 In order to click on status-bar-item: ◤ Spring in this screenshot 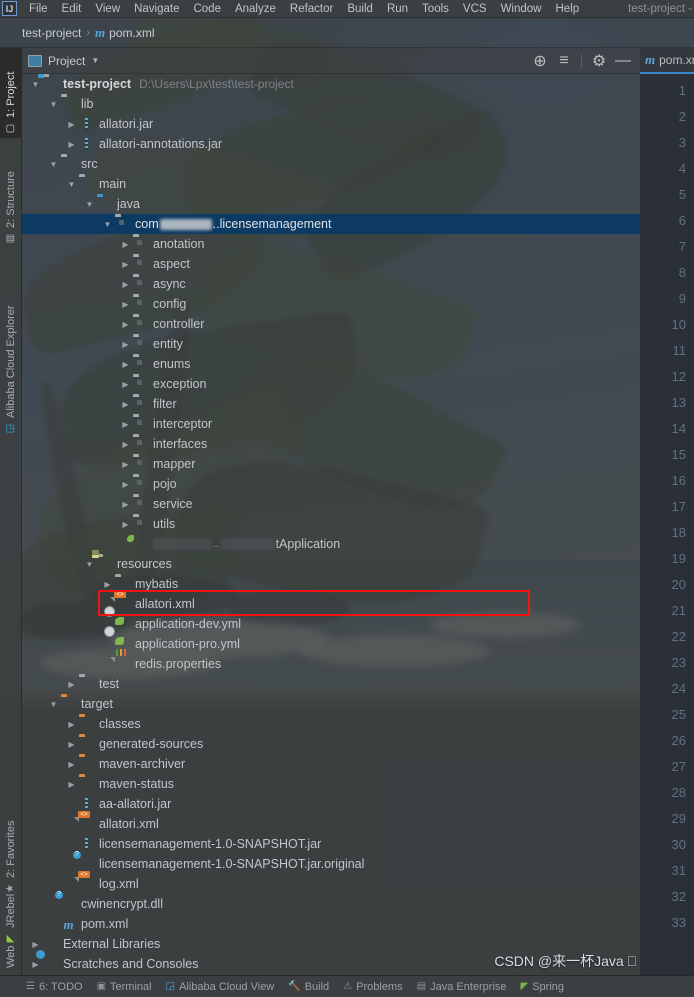, I will do `click(543, 987)`.